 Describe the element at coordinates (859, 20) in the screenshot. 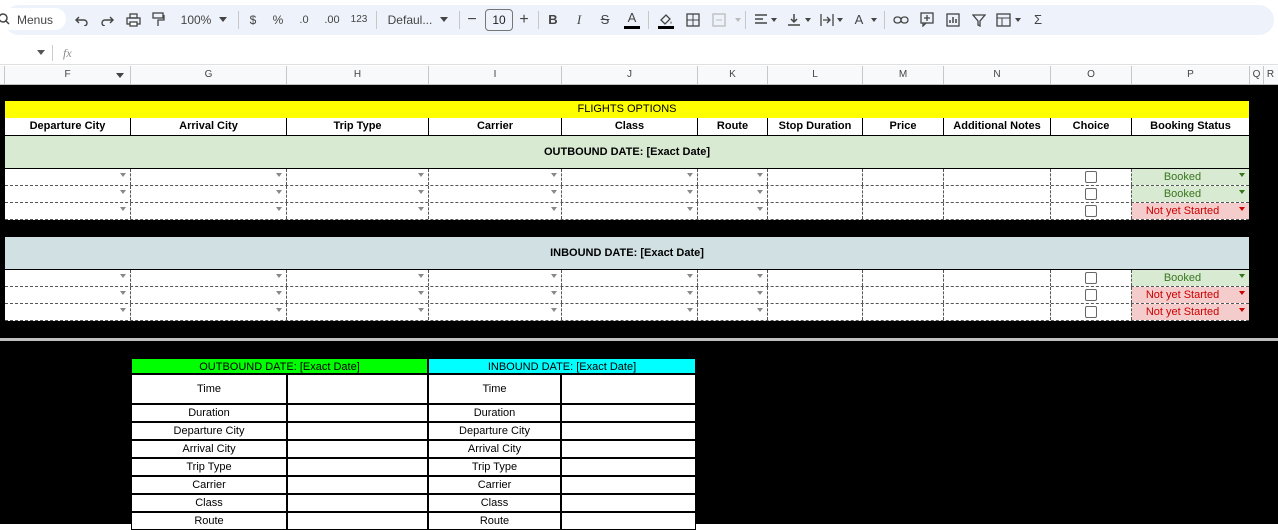

I see `text-rotation-button: A` at that location.